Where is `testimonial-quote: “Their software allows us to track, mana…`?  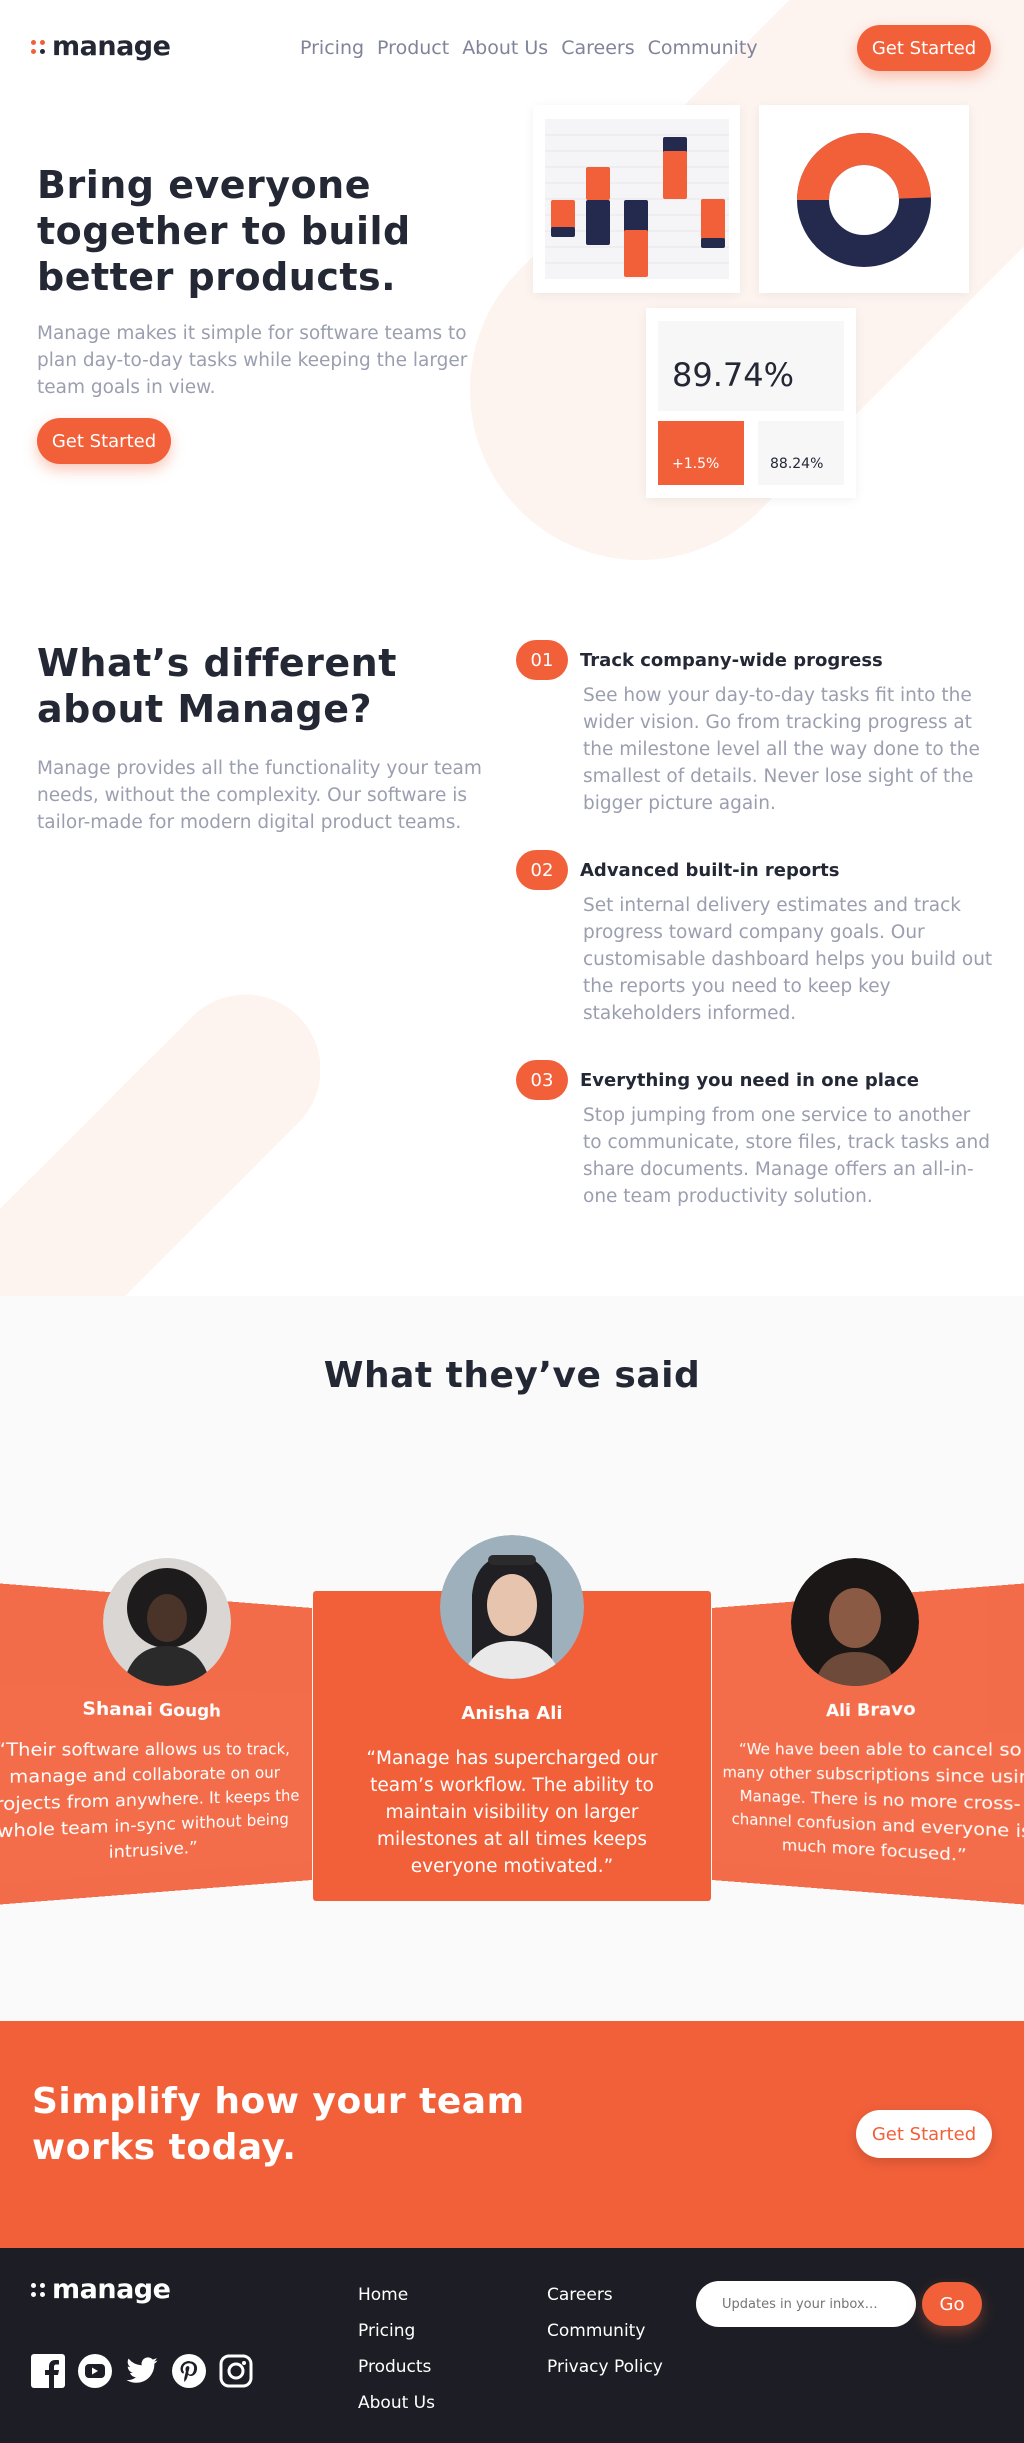
testimonial-quote: “Their software allows us to track, mana… is located at coordinates (150, 1801).